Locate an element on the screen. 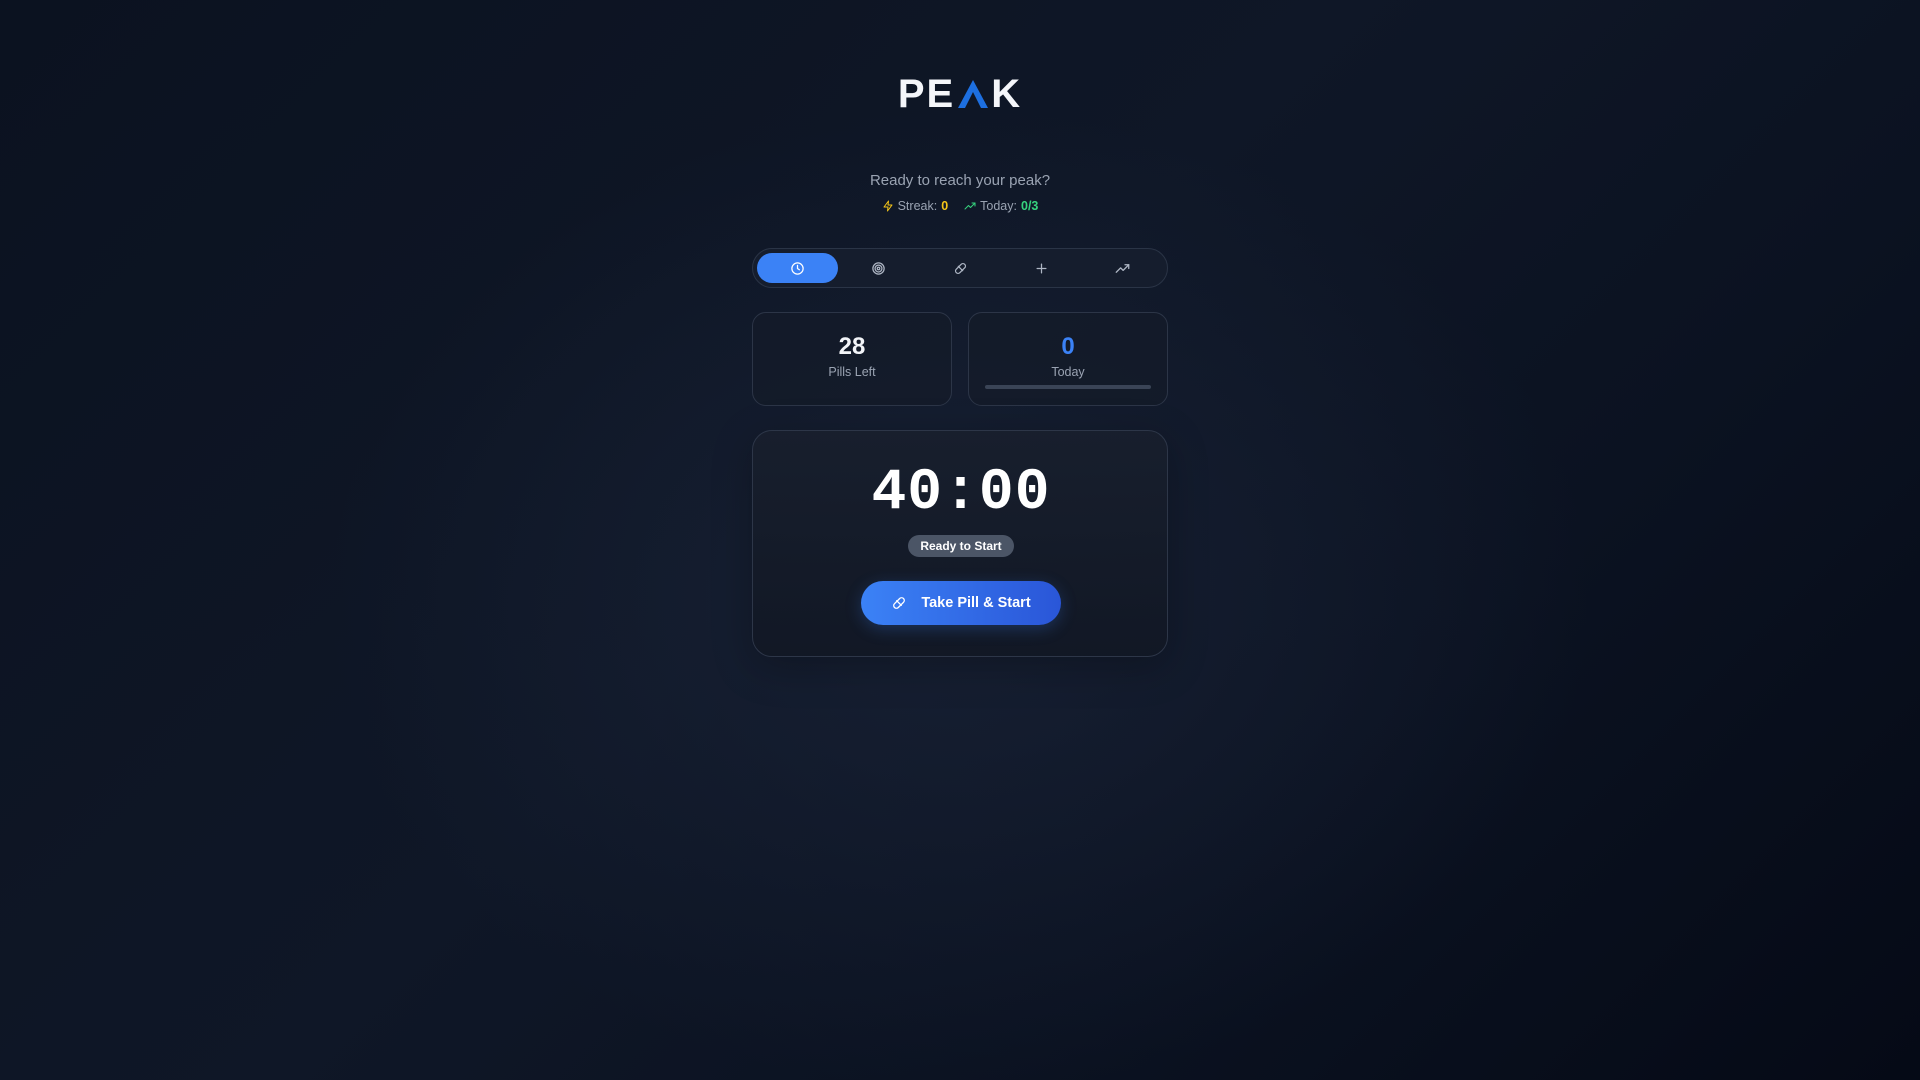  plus-icon is located at coordinates (1041, 268).